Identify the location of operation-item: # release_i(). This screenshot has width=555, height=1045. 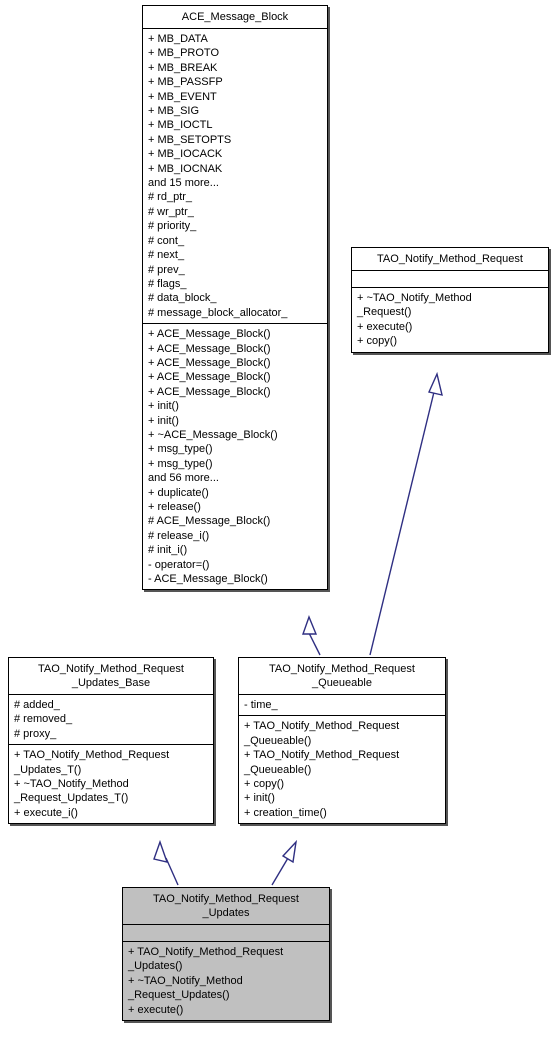
(179, 535).